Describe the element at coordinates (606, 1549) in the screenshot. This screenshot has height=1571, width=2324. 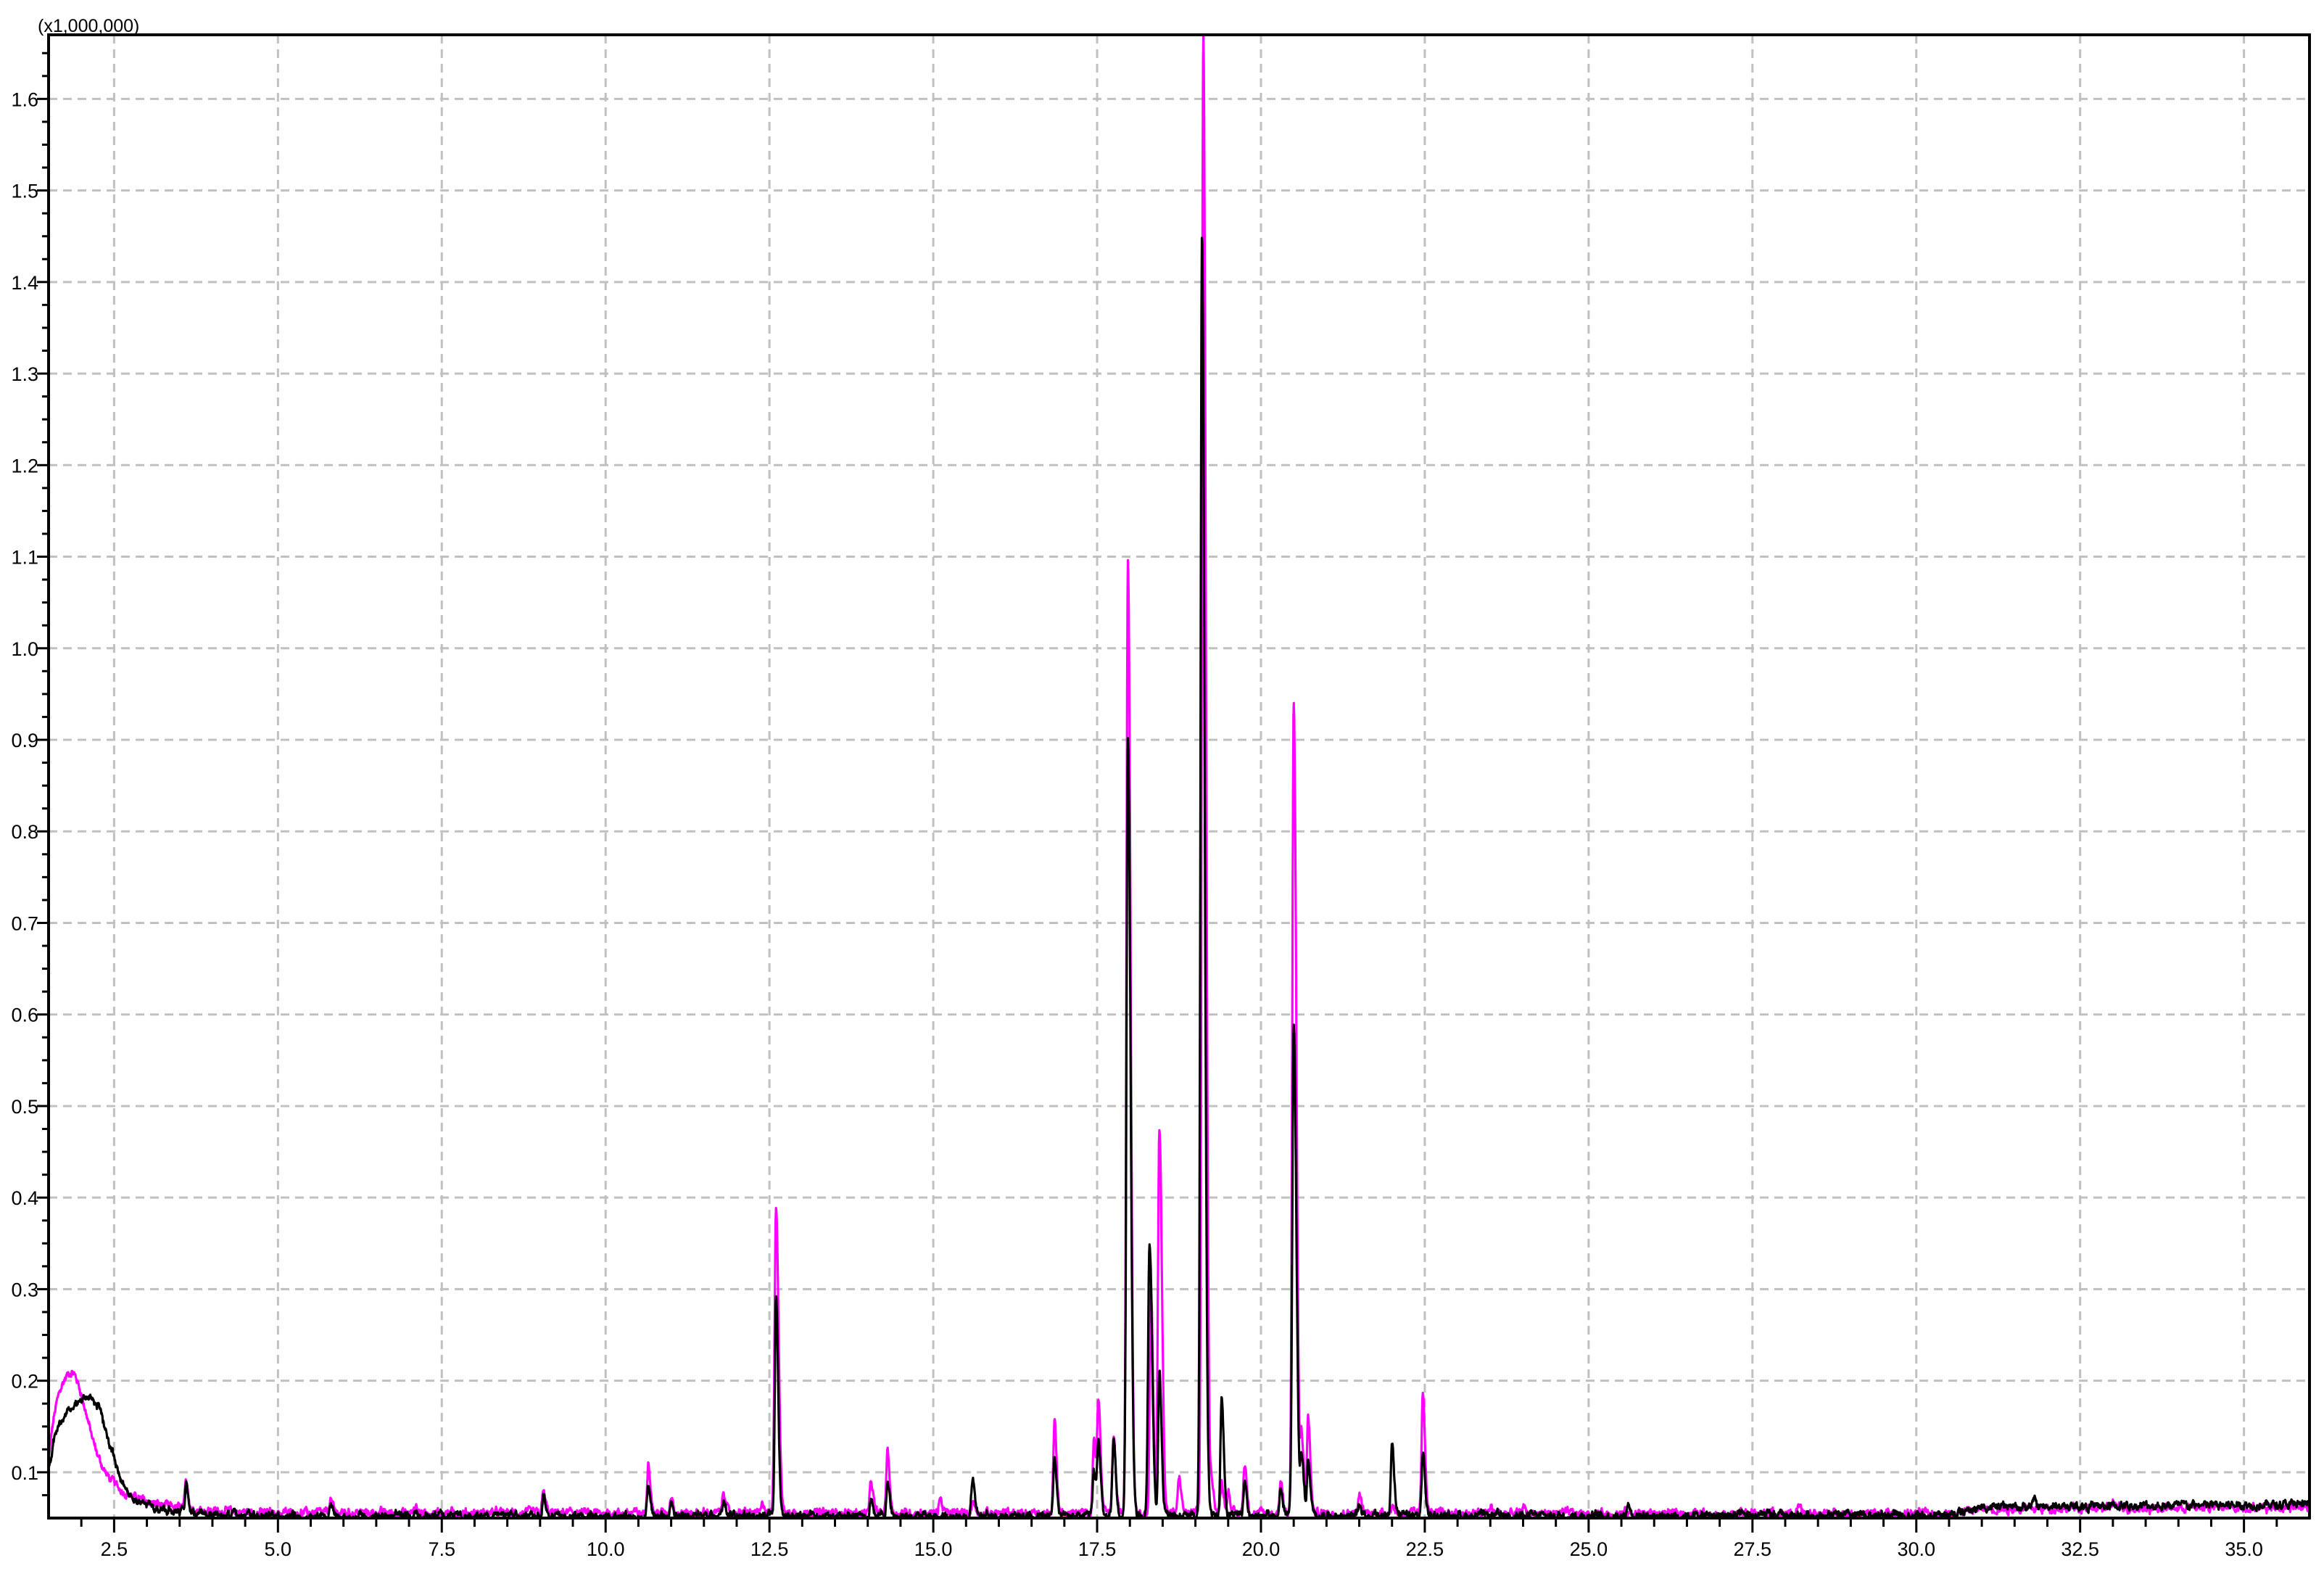
I see `x-tick-label: 10.0` at that location.